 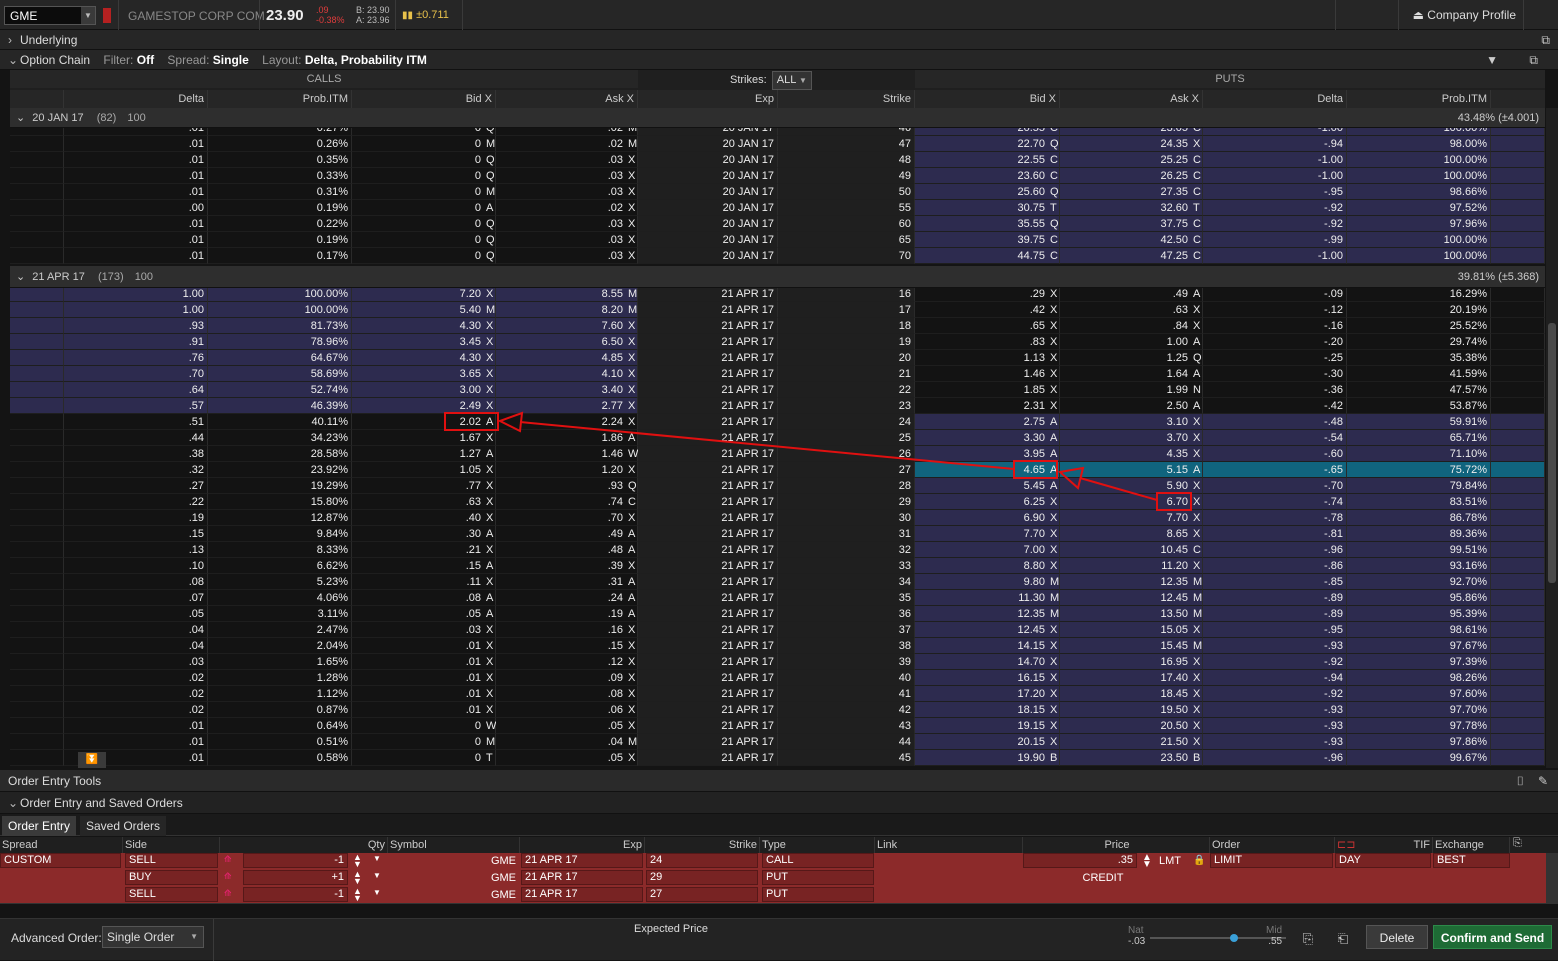 I want to click on edit-columns-icon: ⎘, so click(x=1521, y=845).